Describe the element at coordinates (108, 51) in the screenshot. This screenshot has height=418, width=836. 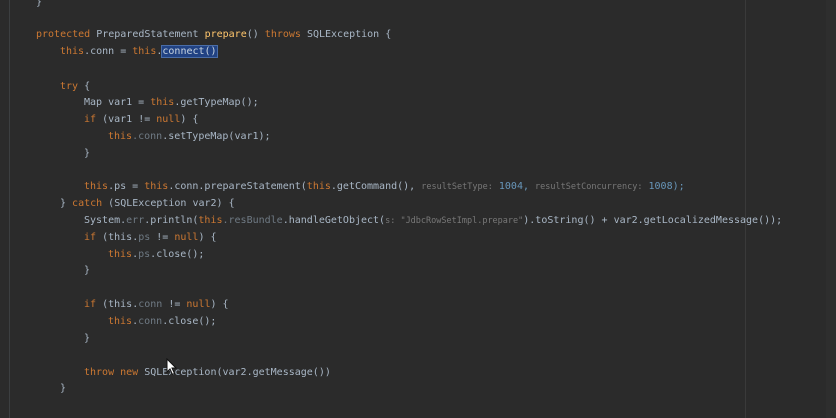
I see `code-token: .conn =` at that location.